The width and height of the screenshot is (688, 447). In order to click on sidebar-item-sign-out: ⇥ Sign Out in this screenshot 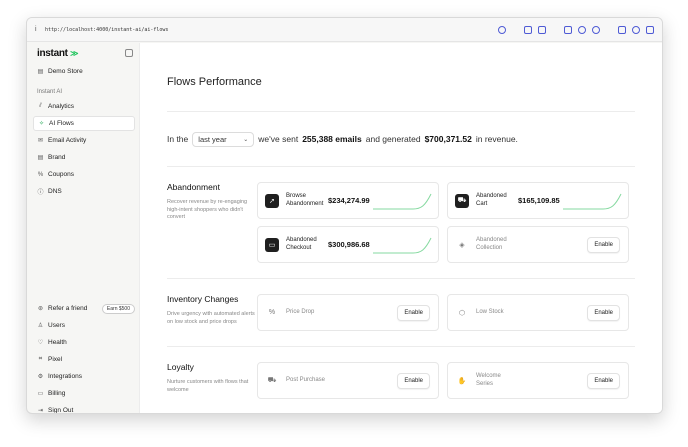, I will do `click(84, 408)`.